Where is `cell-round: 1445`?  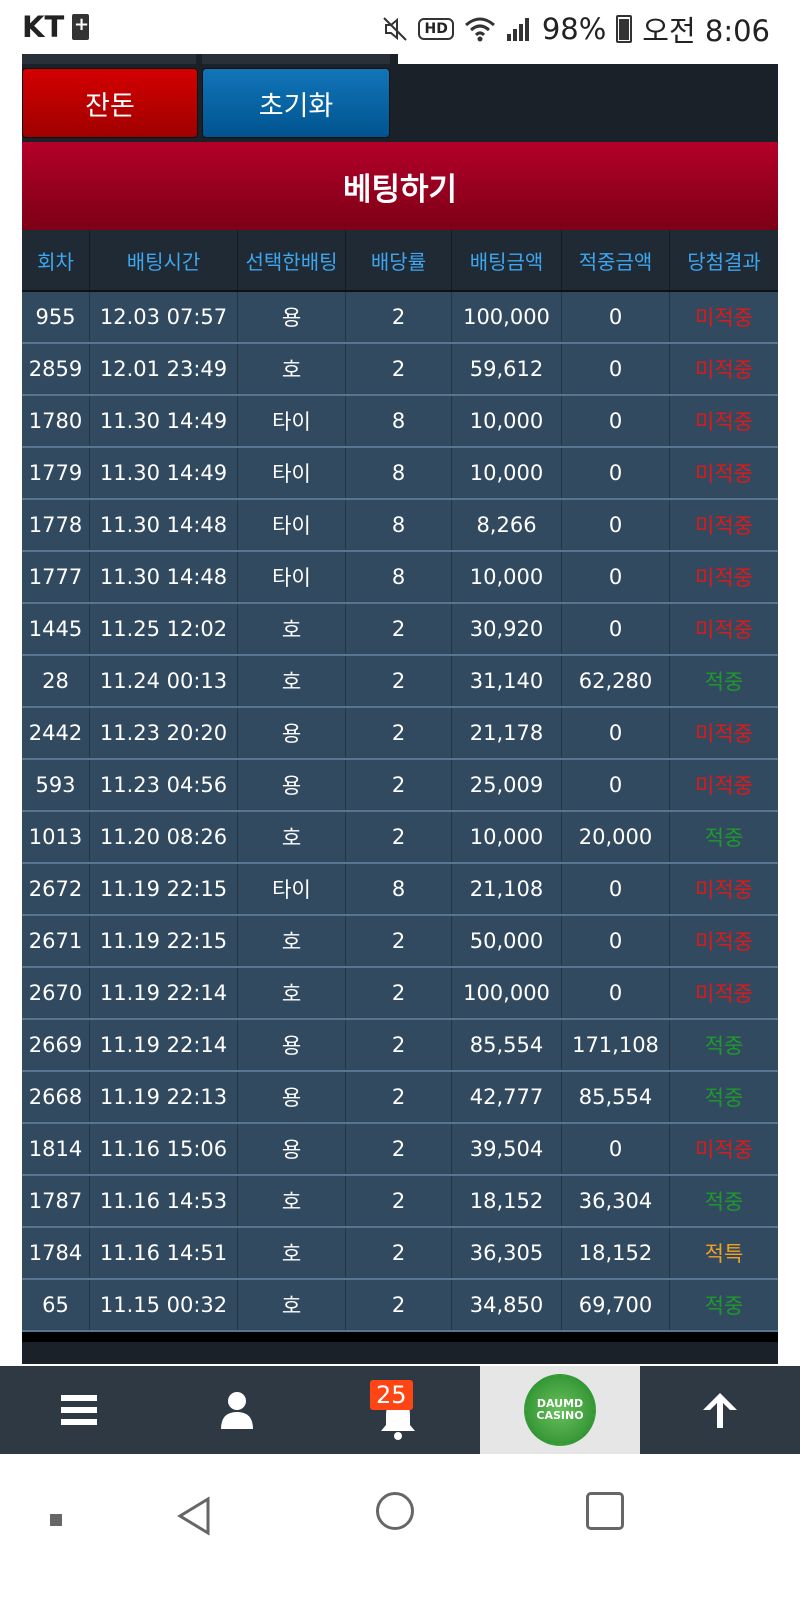
cell-round: 1445 is located at coordinates (56, 629).